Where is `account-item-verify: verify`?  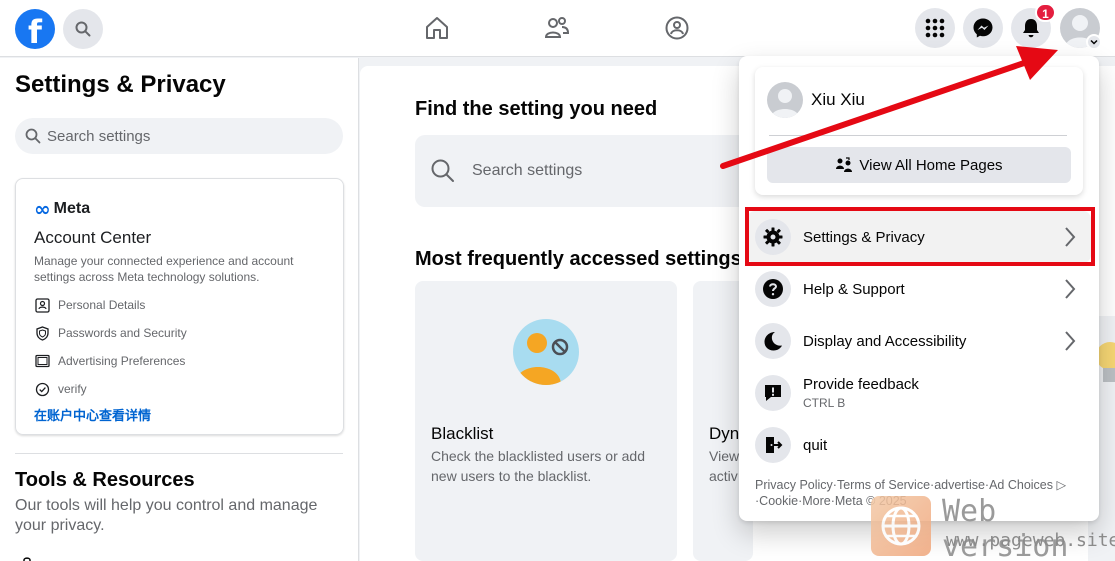 account-item-verify: verify is located at coordinates (179, 389).